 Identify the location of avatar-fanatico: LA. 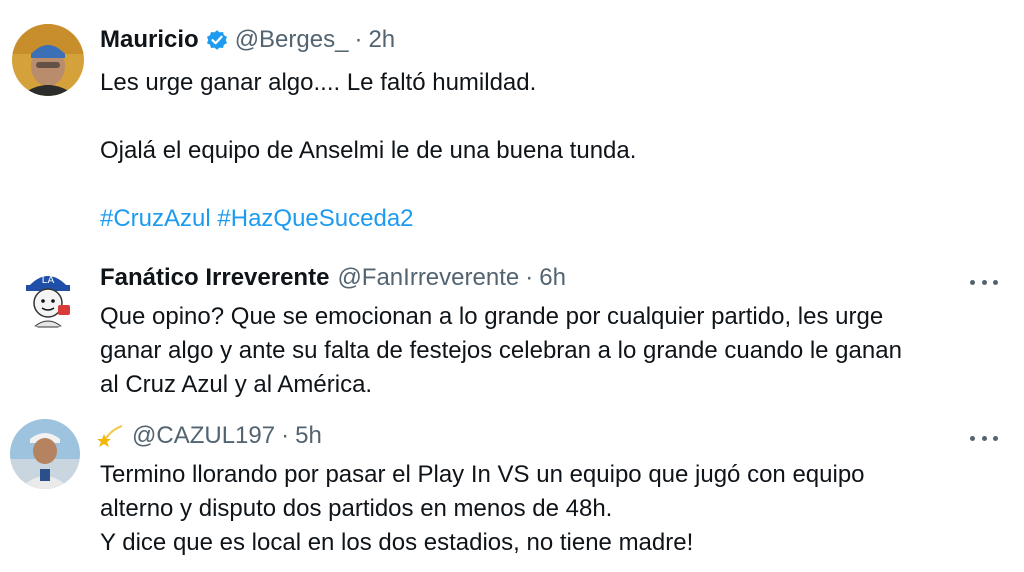
(48, 295).